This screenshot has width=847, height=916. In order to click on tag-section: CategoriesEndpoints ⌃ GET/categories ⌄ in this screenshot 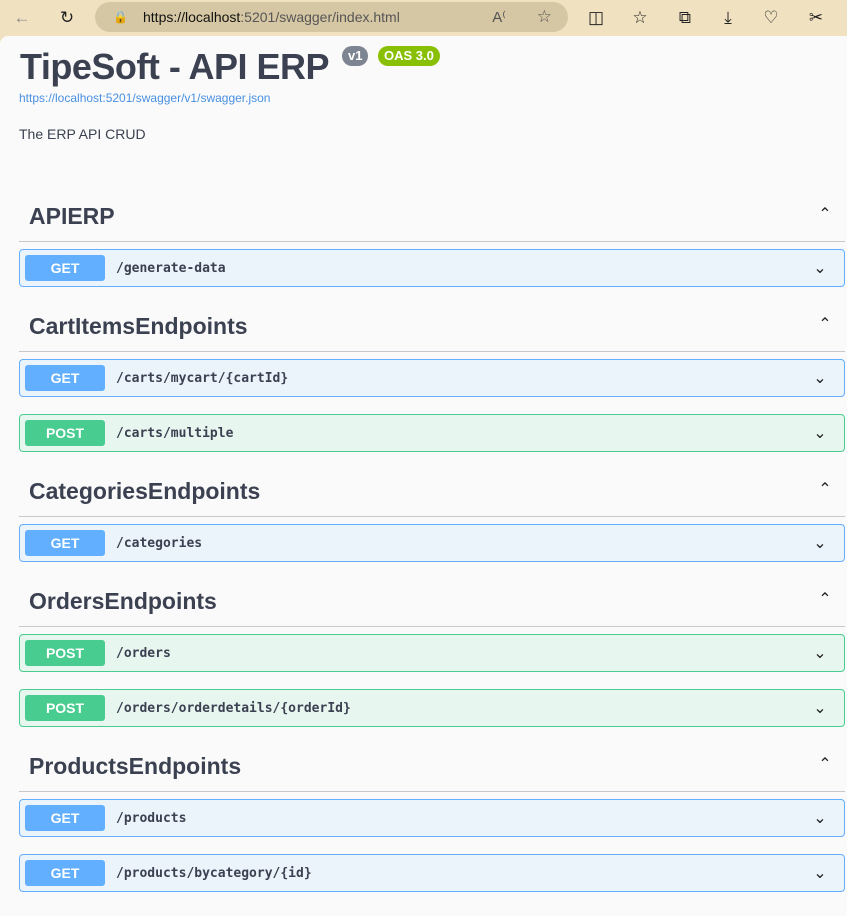, I will do `click(432, 512)`.